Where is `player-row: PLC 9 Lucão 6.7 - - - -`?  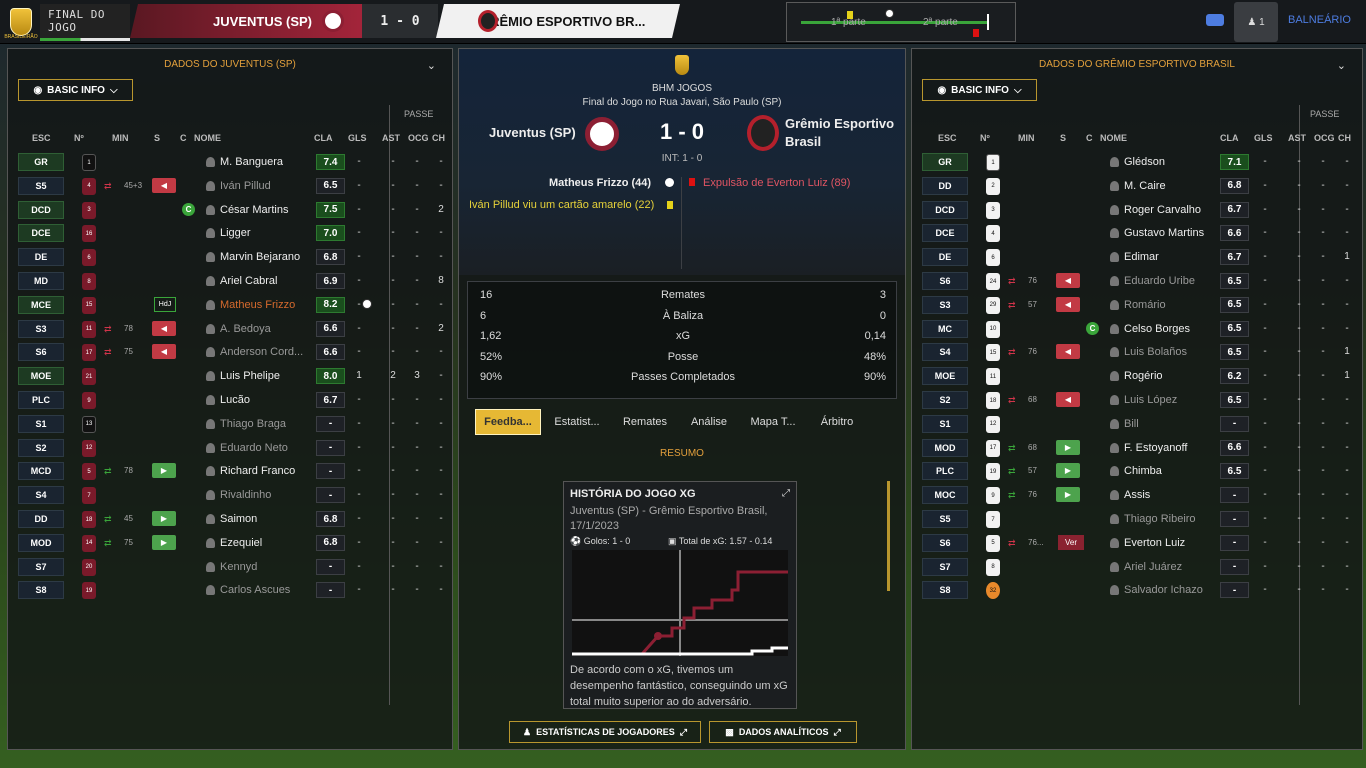 player-row: PLC 9 Lucão 6.7 - - - - is located at coordinates (231, 400).